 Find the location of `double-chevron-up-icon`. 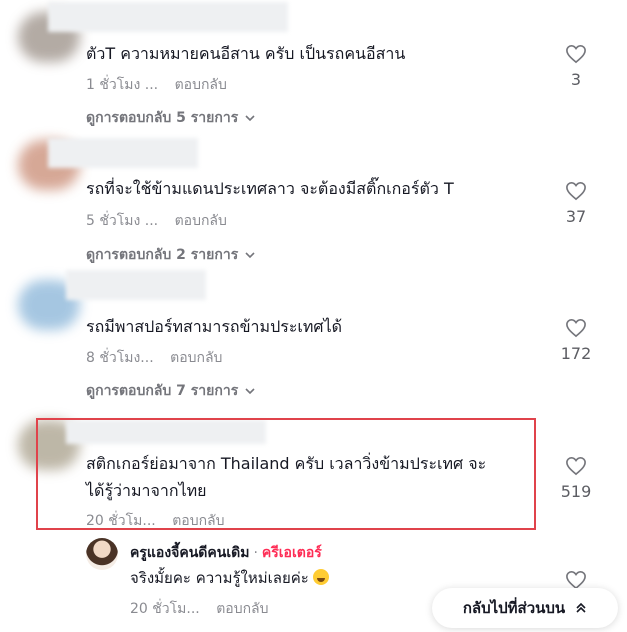

double-chevron-up-icon is located at coordinates (581, 607).